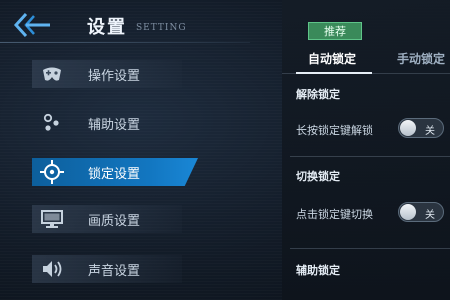  What do you see at coordinates (114, 271) in the screenshot?
I see `sidebar-item-label: 声音设置` at bounding box center [114, 271].